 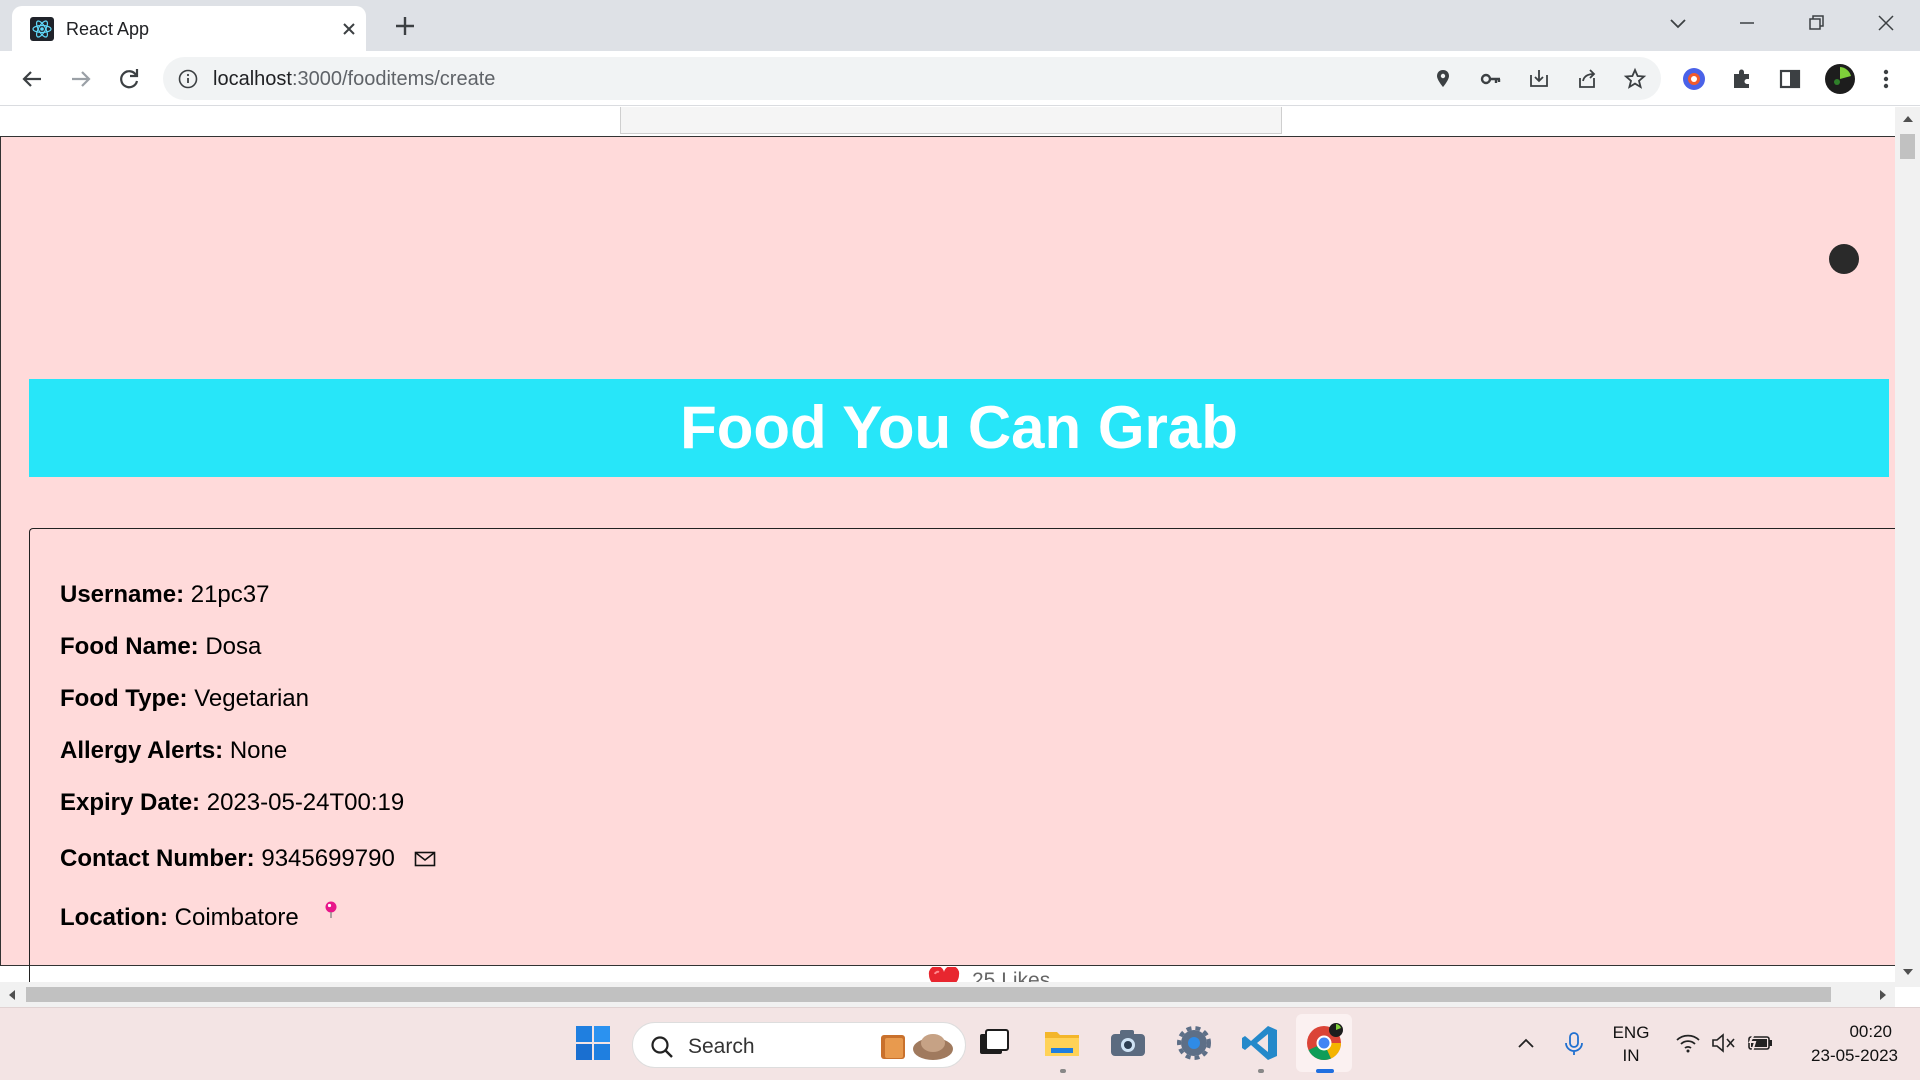 I want to click on vscode-running-indicator, so click(x=1261, y=1071).